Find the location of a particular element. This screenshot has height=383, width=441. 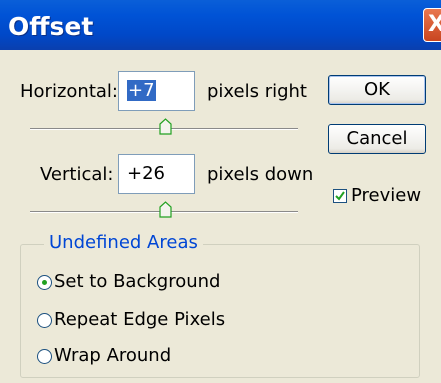

radio-wrap-around is located at coordinates (44, 356).